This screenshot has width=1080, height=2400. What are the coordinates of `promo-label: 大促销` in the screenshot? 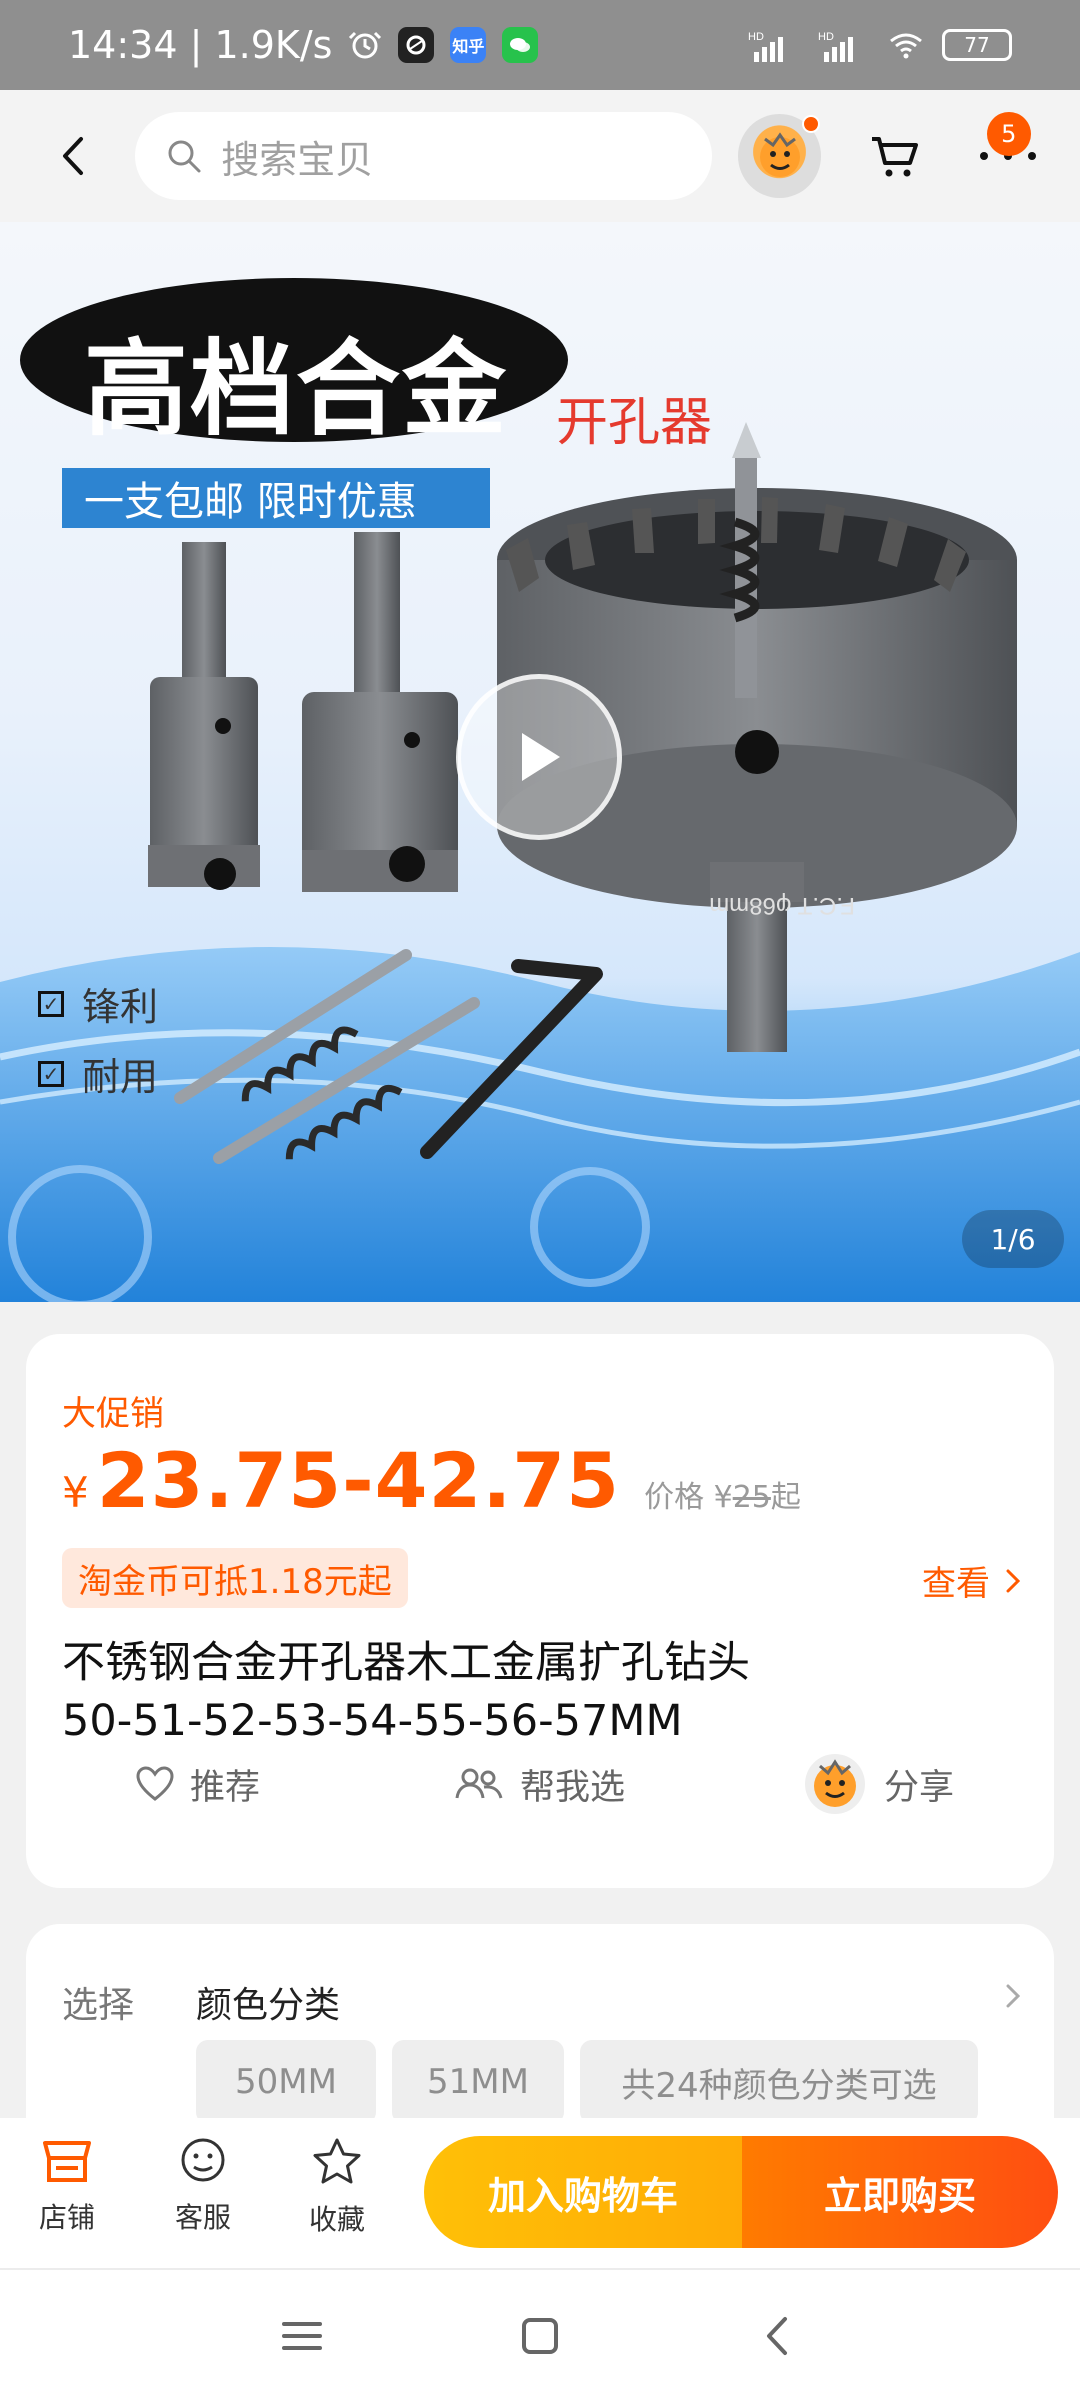 It's located at (113, 1414).